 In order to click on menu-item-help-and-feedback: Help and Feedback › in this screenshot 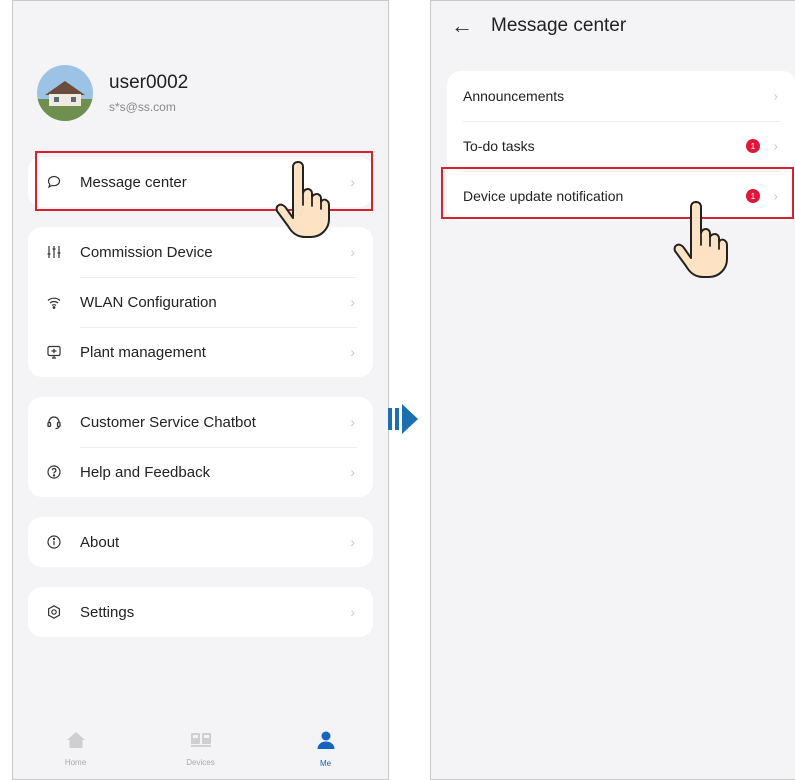, I will do `click(200, 472)`.